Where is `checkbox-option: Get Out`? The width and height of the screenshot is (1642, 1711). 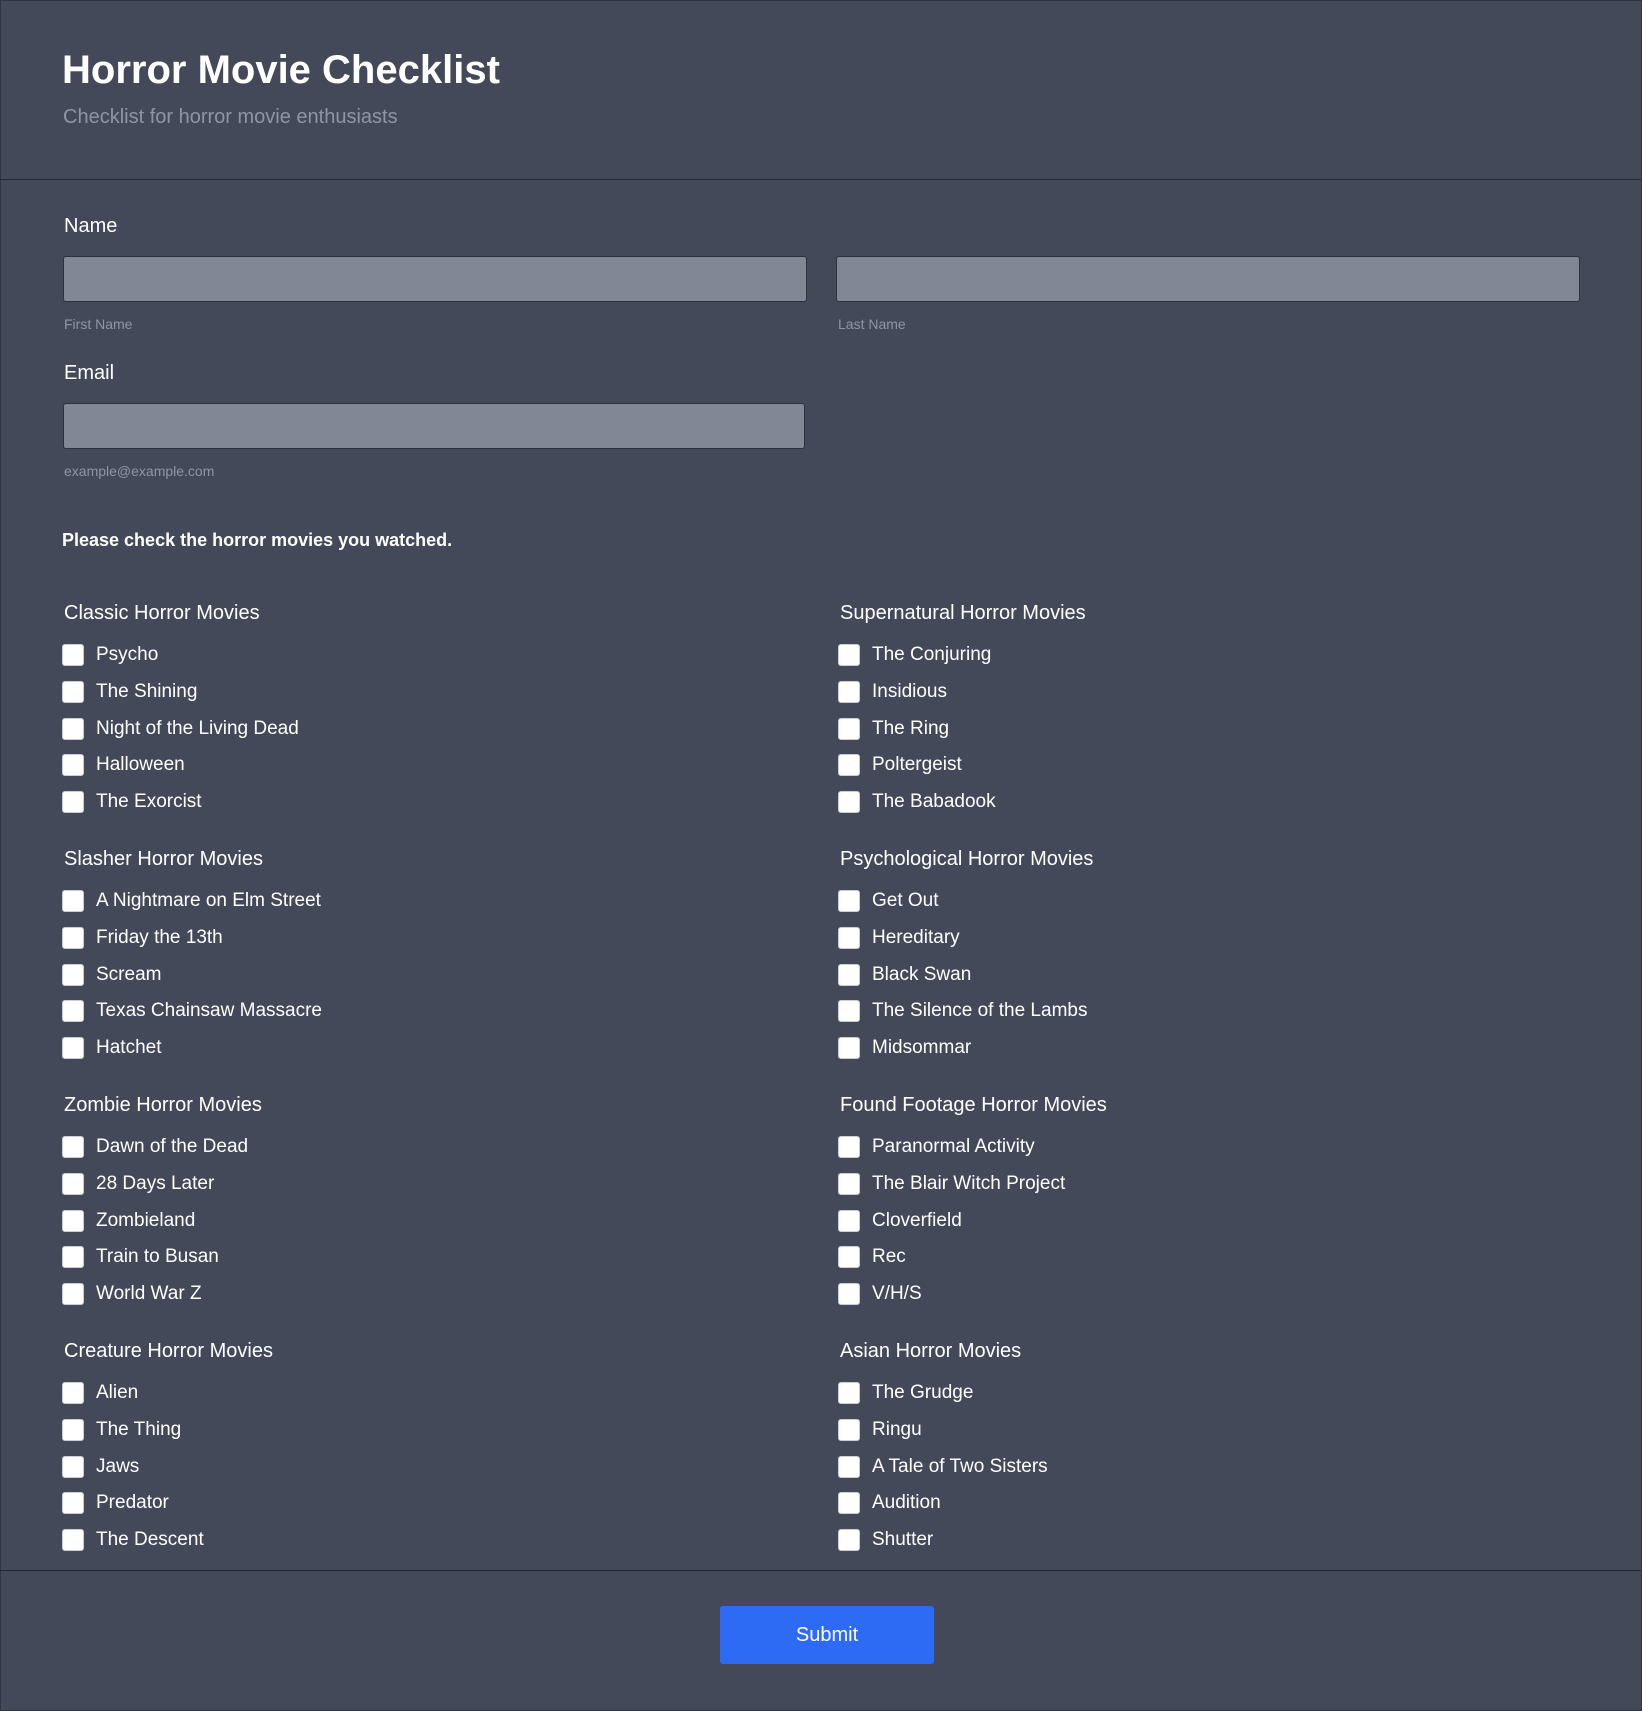 checkbox-option: Get Out is located at coordinates (888, 901).